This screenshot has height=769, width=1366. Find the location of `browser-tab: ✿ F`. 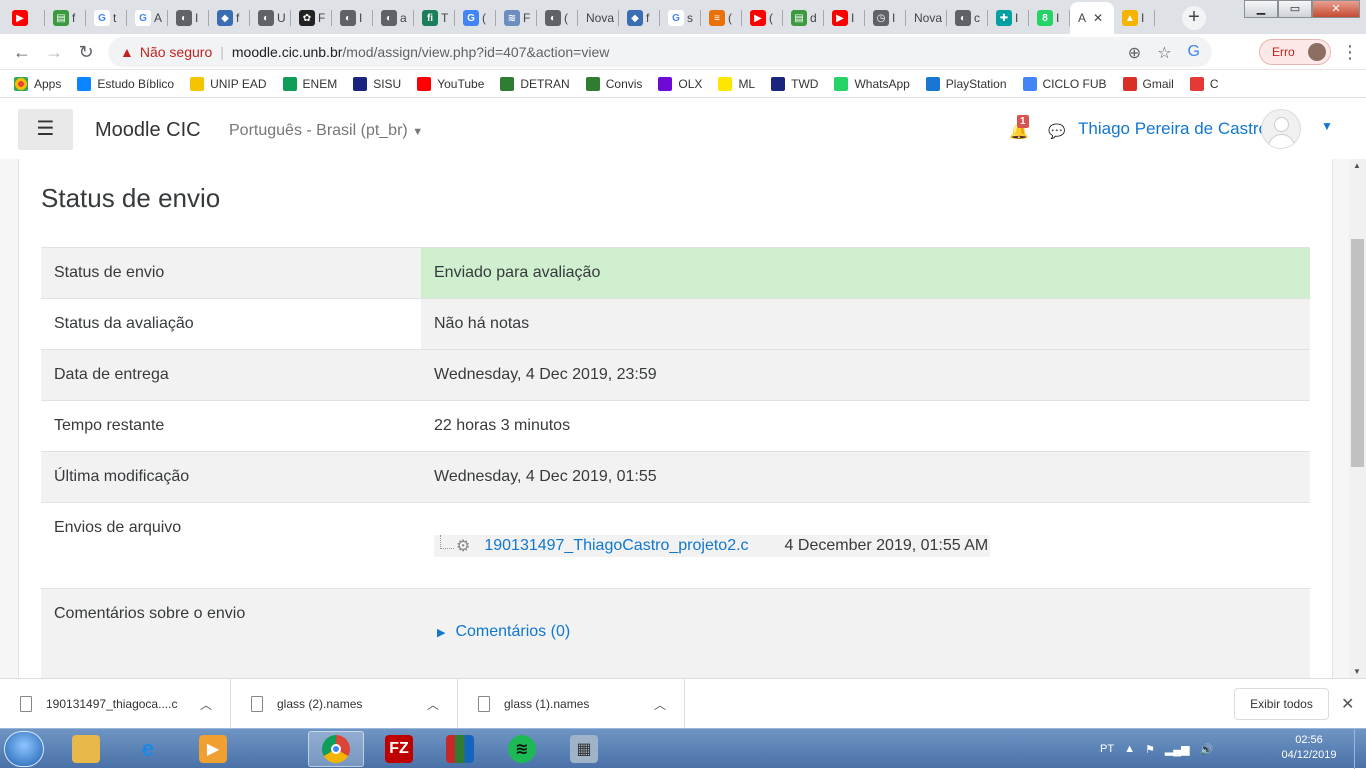

browser-tab: ✿ F is located at coordinates (311, 18).